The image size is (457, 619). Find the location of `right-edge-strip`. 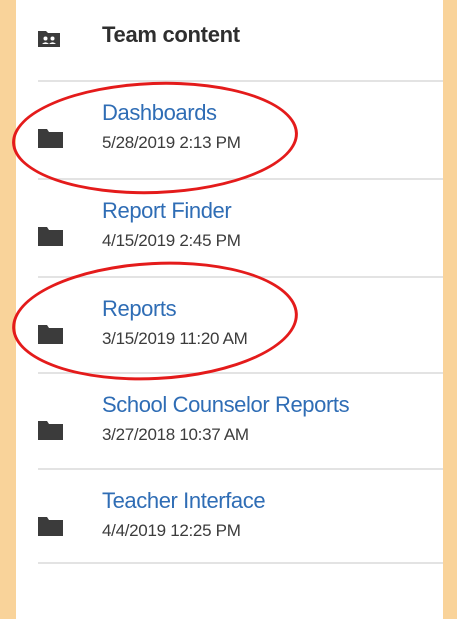

right-edge-strip is located at coordinates (450, 309).